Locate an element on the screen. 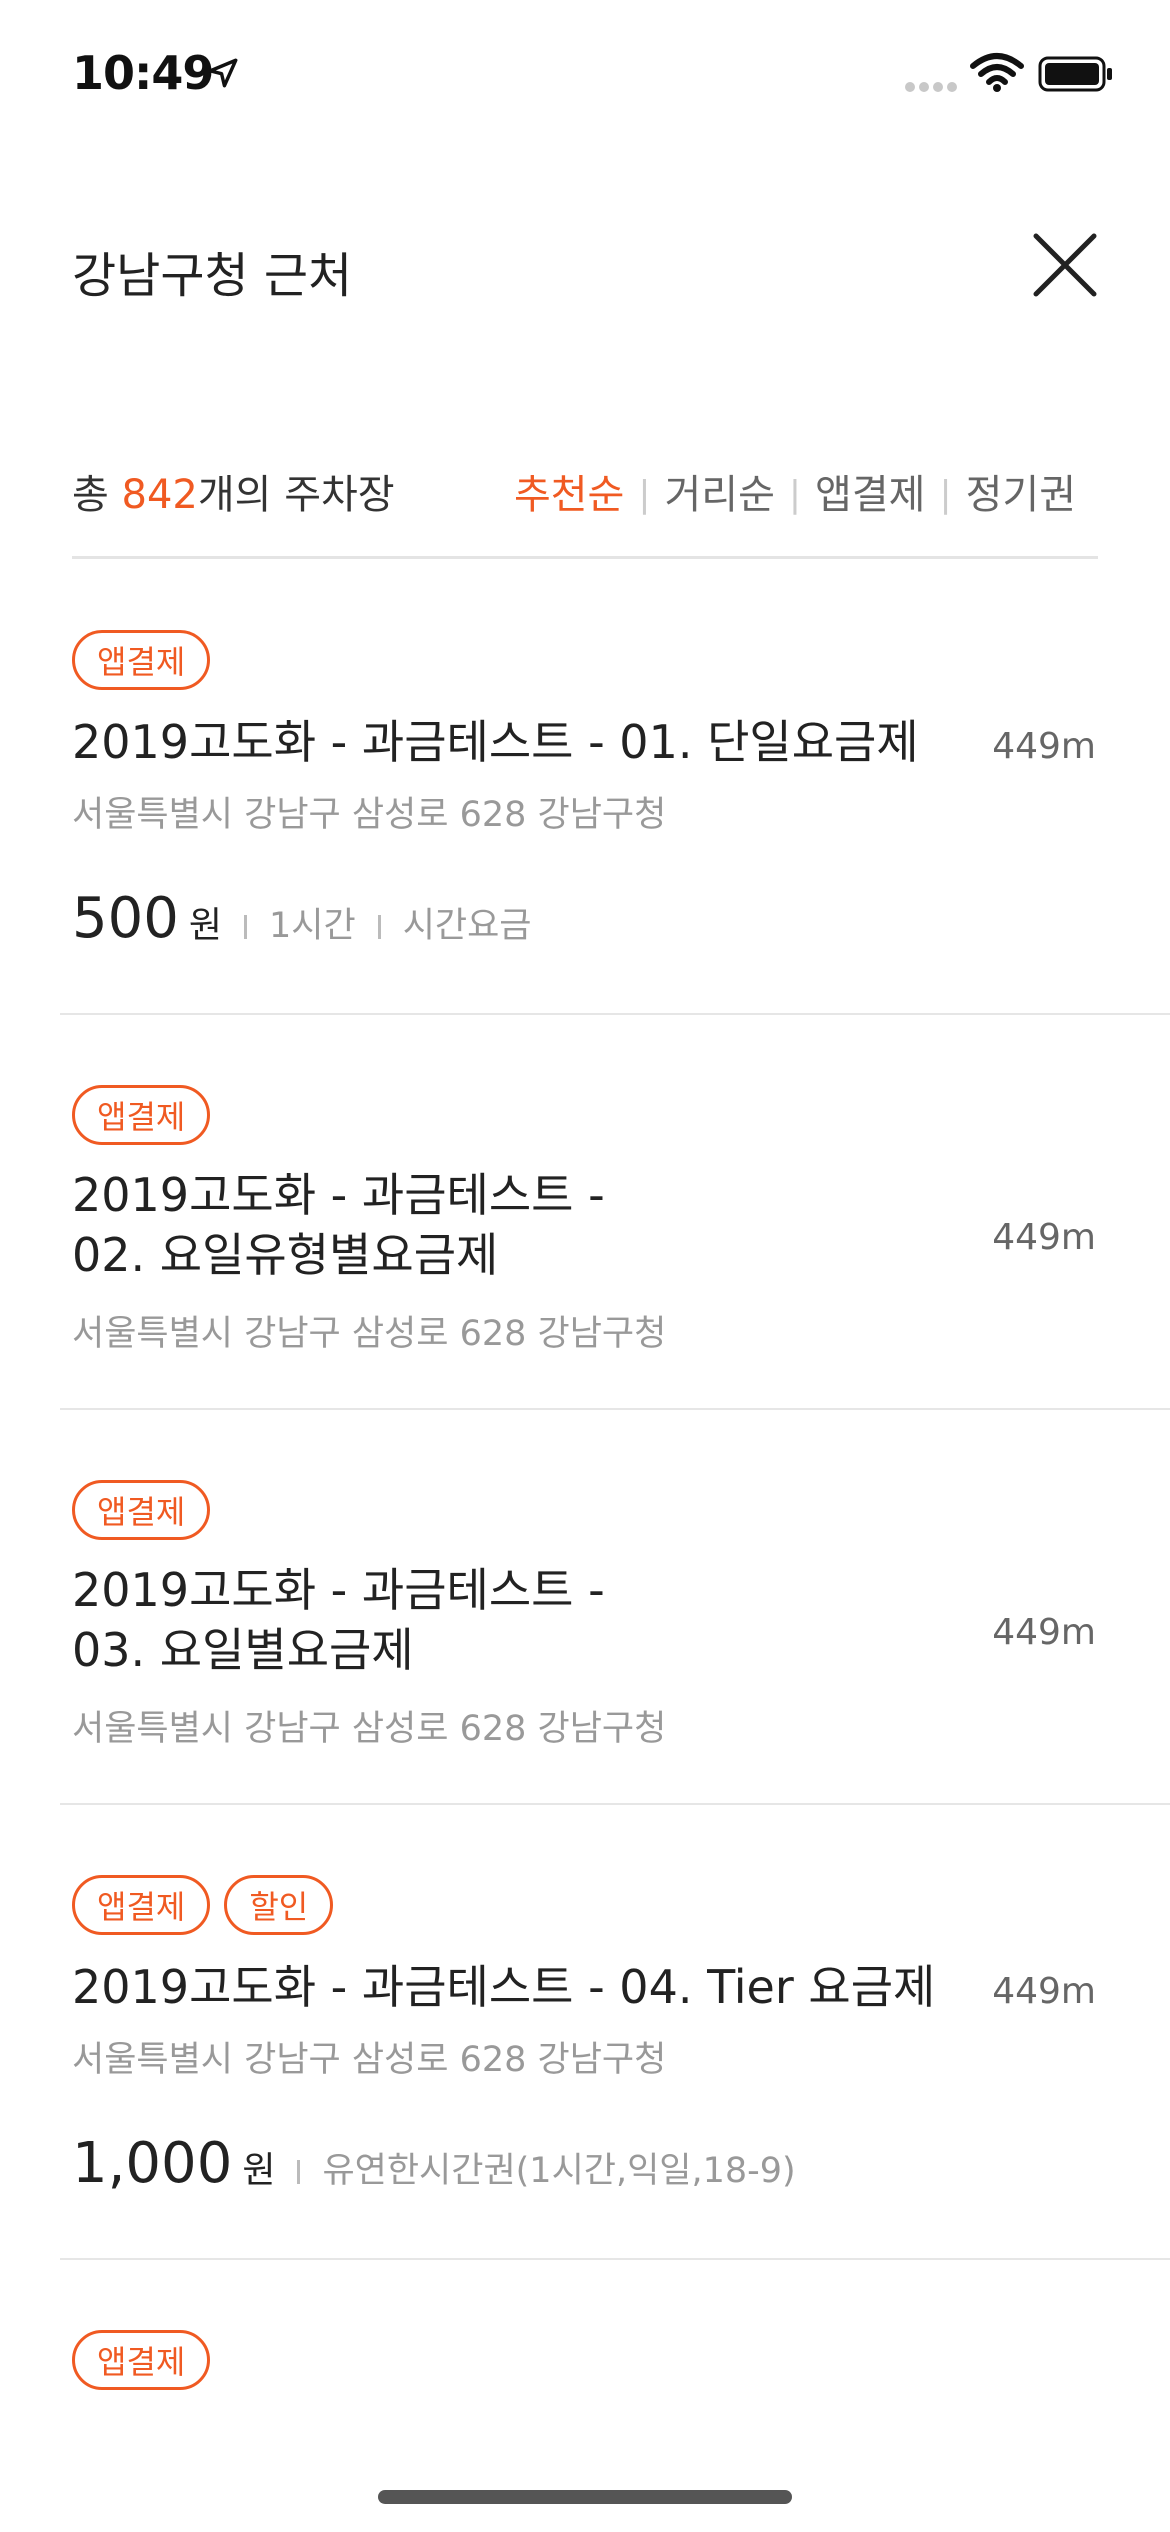 The image size is (1170, 2532). sort-tab-app-payment: 앱결제 is located at coordinates (870, 495).